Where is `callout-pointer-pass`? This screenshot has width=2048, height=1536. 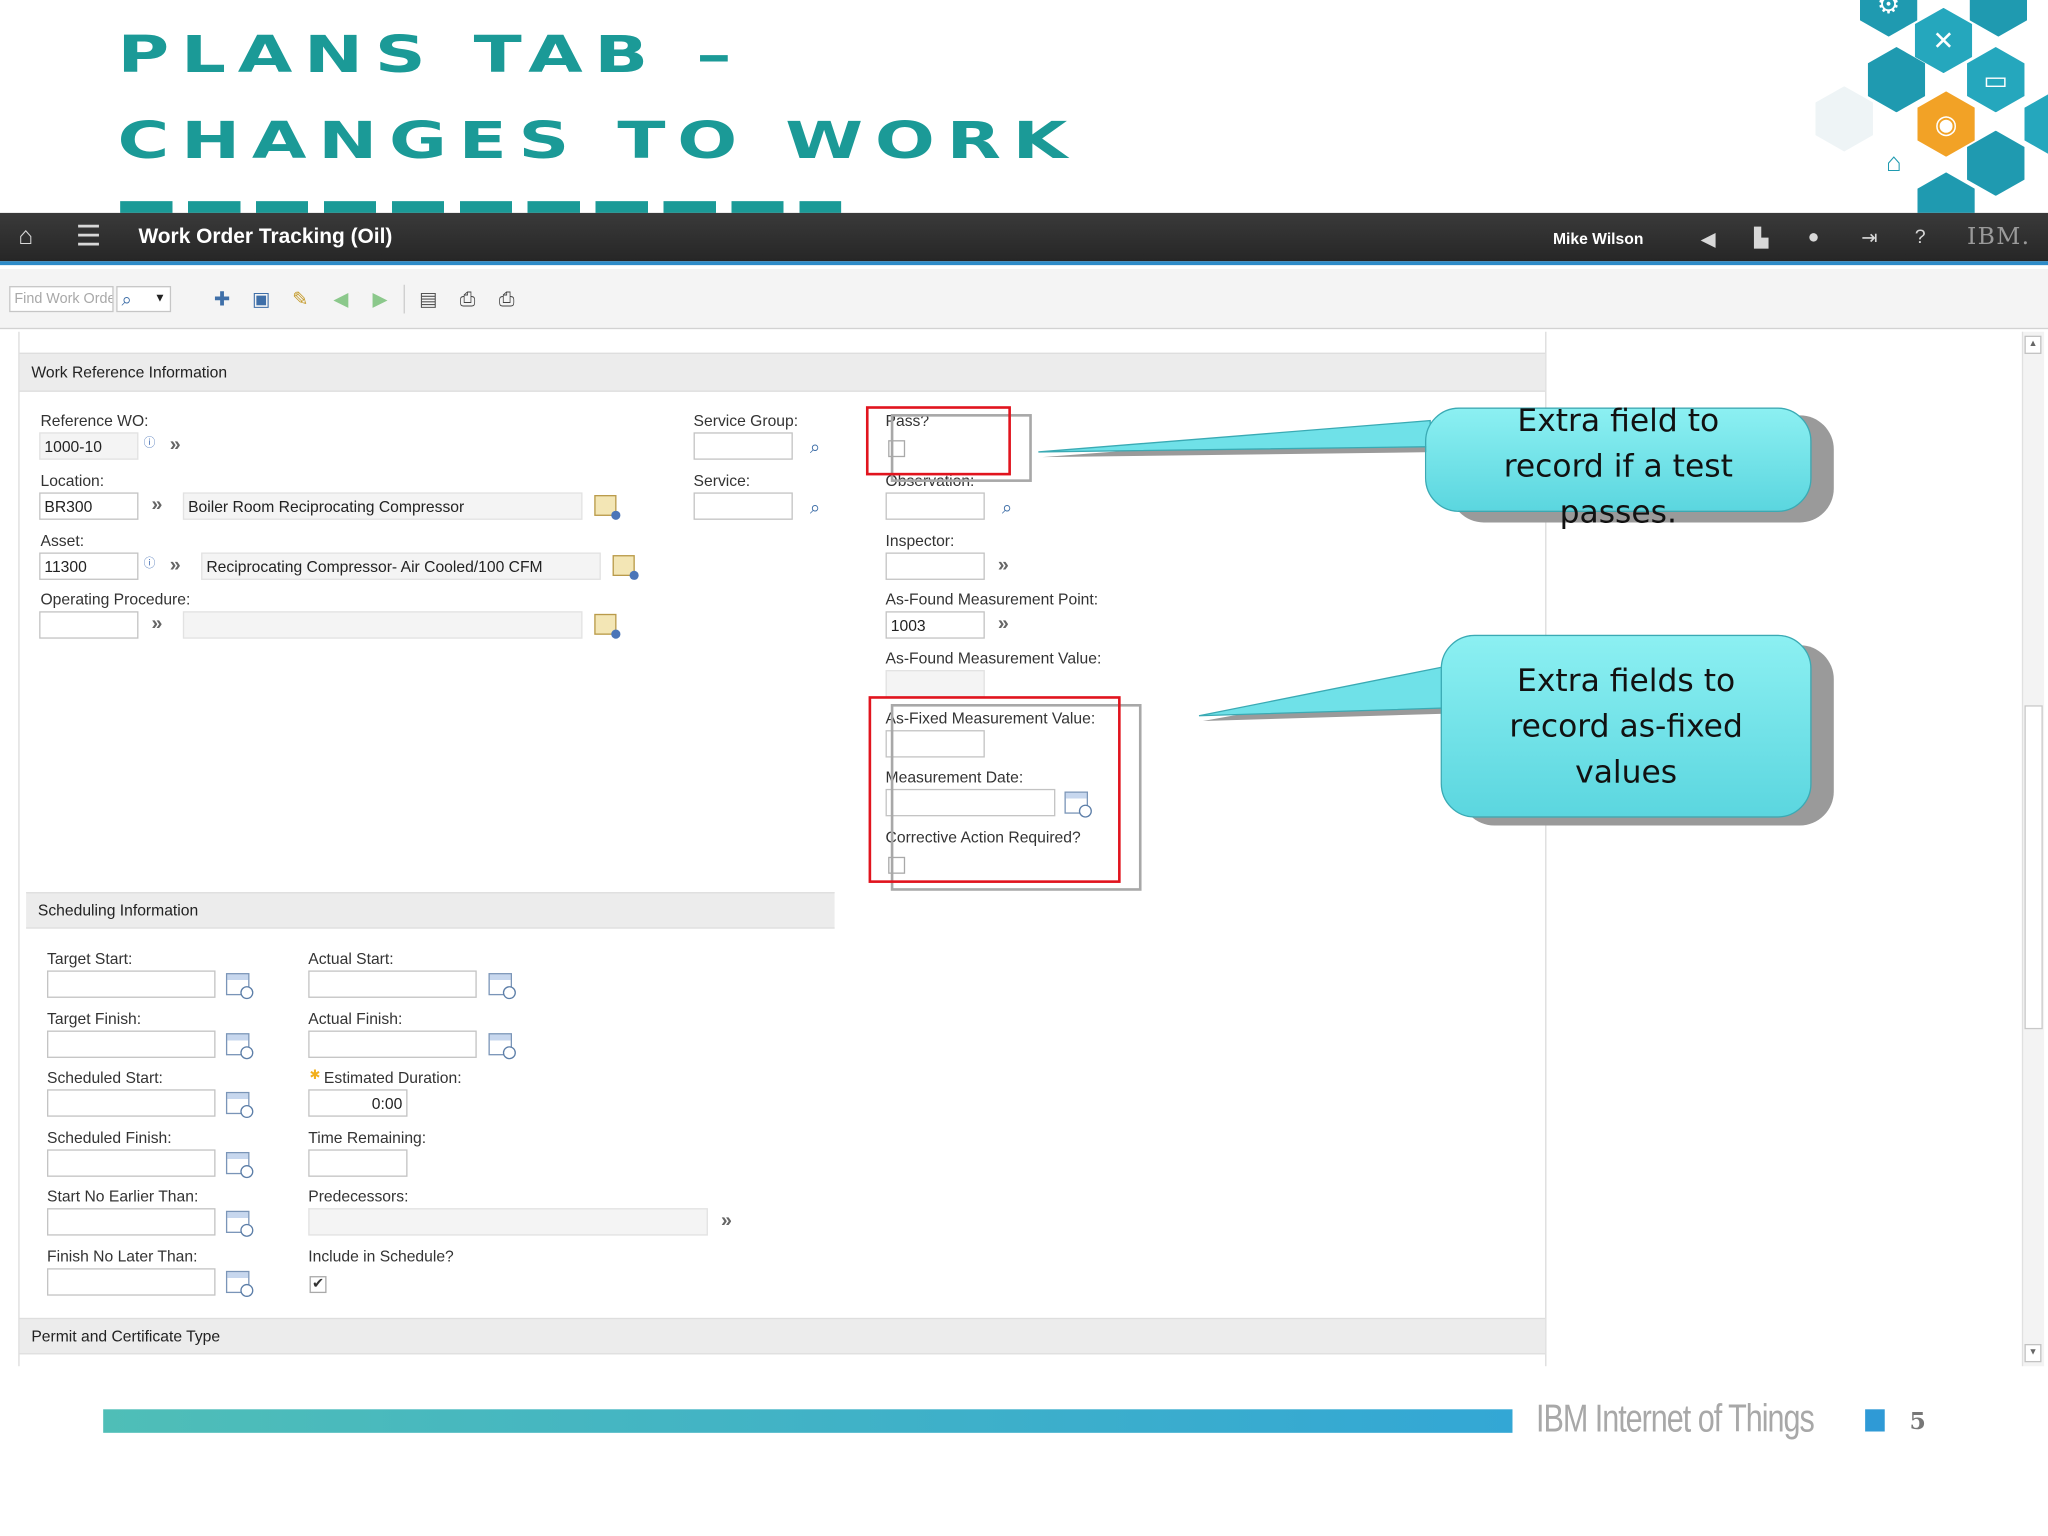 callout-pointer-pass is located at coordinates (1234, 436).